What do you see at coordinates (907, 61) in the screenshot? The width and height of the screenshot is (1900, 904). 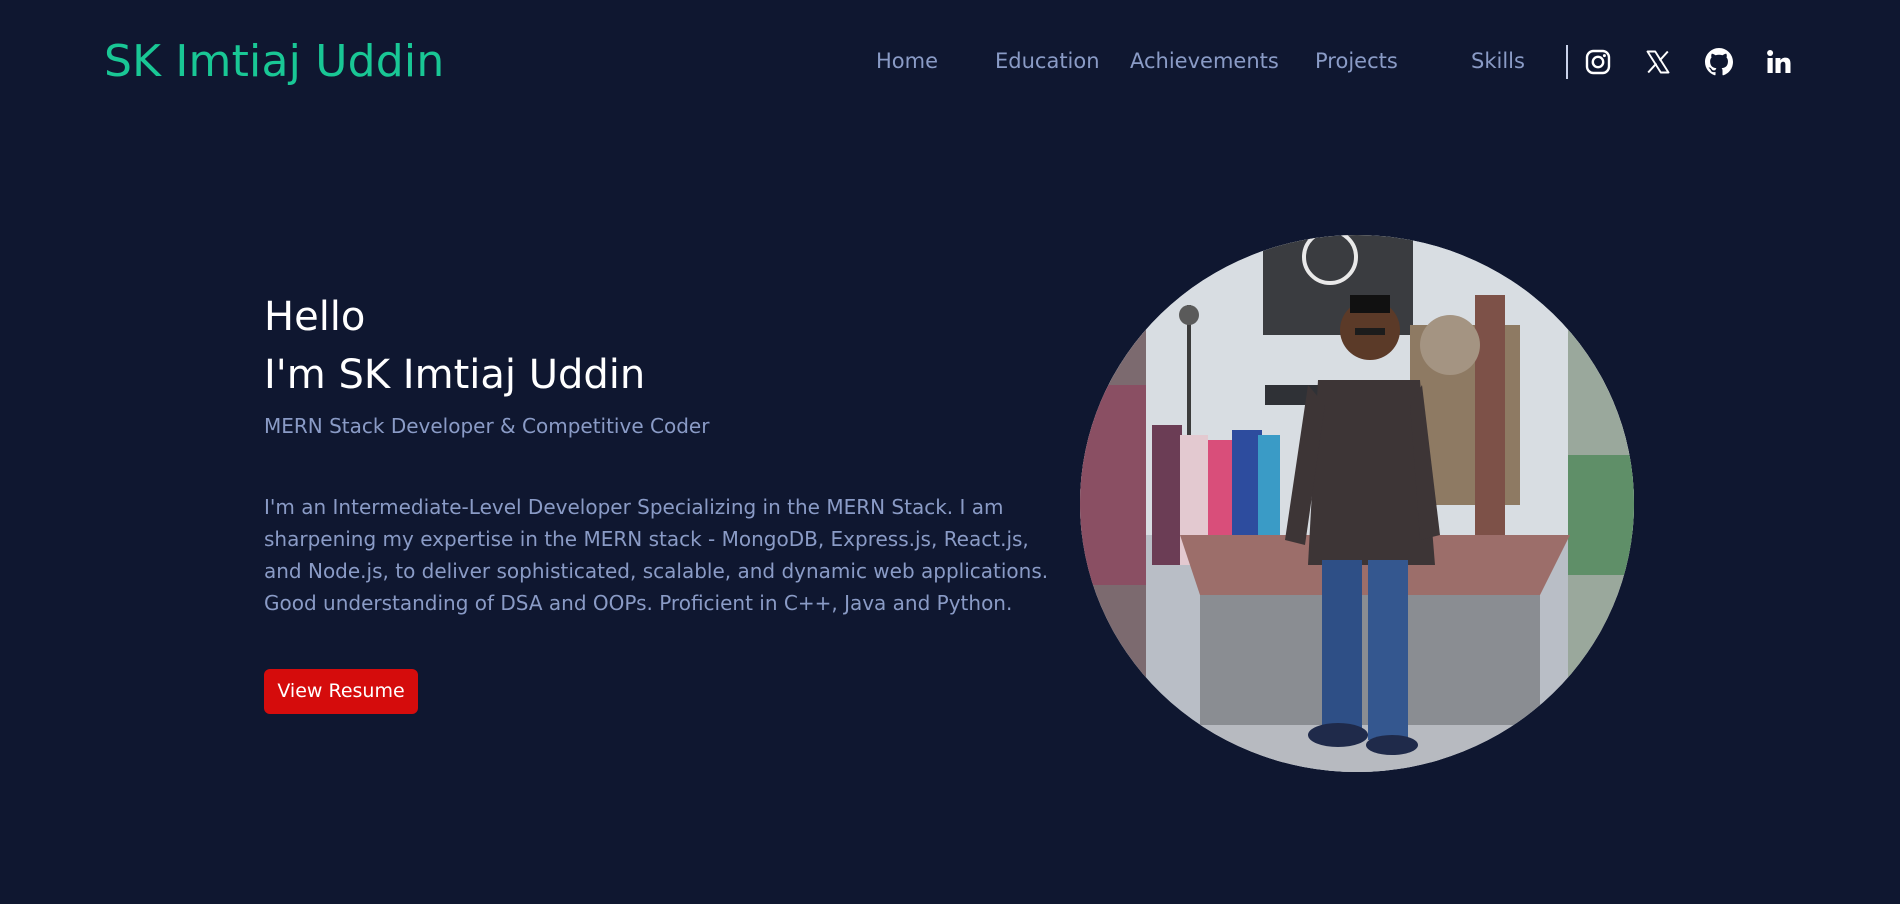 I see `nav-home-link: Home` at bounding box center [907, 61].